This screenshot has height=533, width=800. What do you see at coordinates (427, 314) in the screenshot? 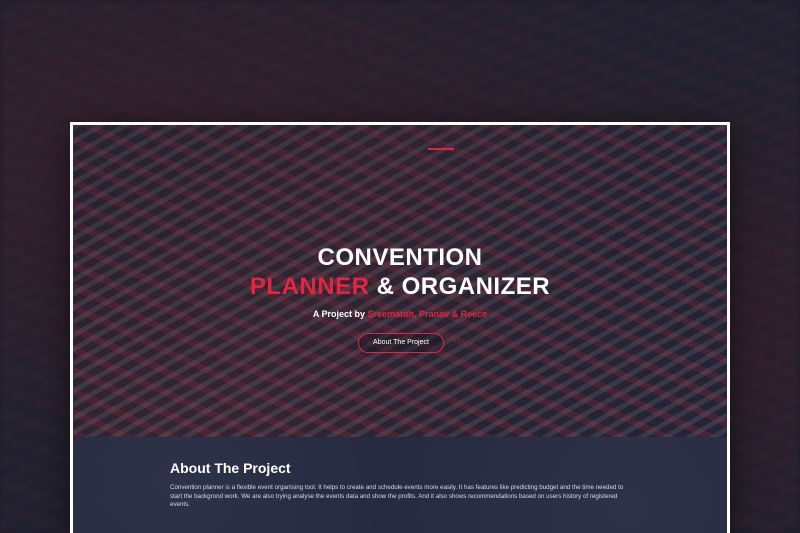
I see `byline-authors: Sreemanth, Pranav & Reece` at bounding box center [427, 314].